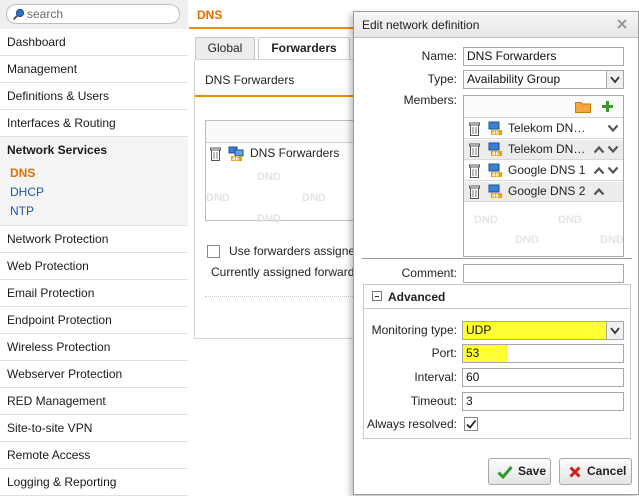  I want to click on collapse-icon, so click(377, 296).